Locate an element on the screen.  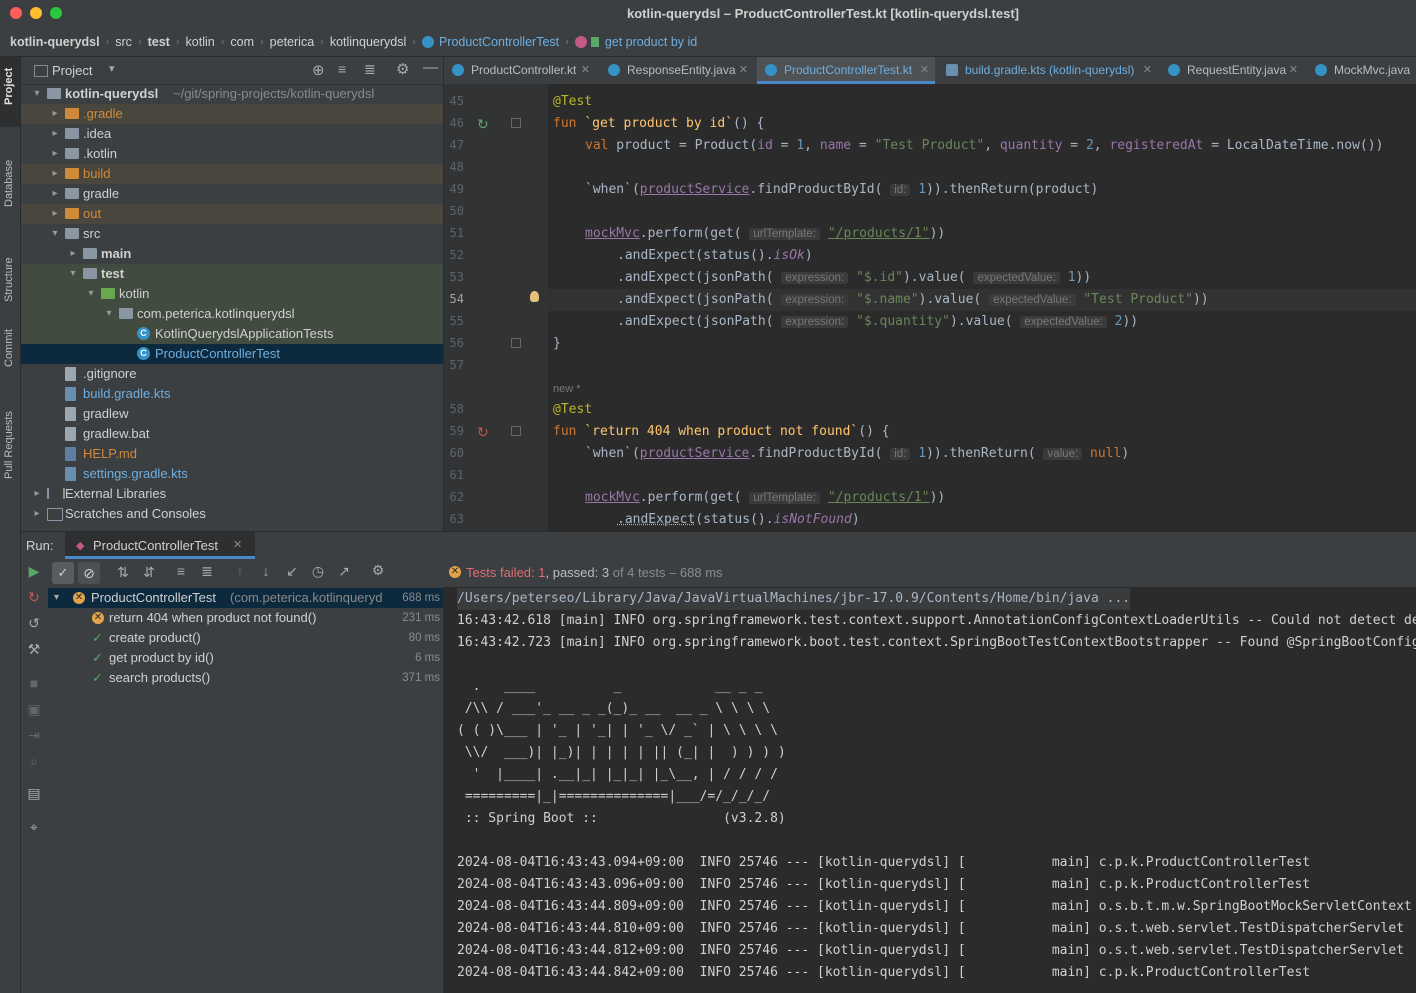
arrow-up-icon: ↑ is located at coordinates (240, 571).